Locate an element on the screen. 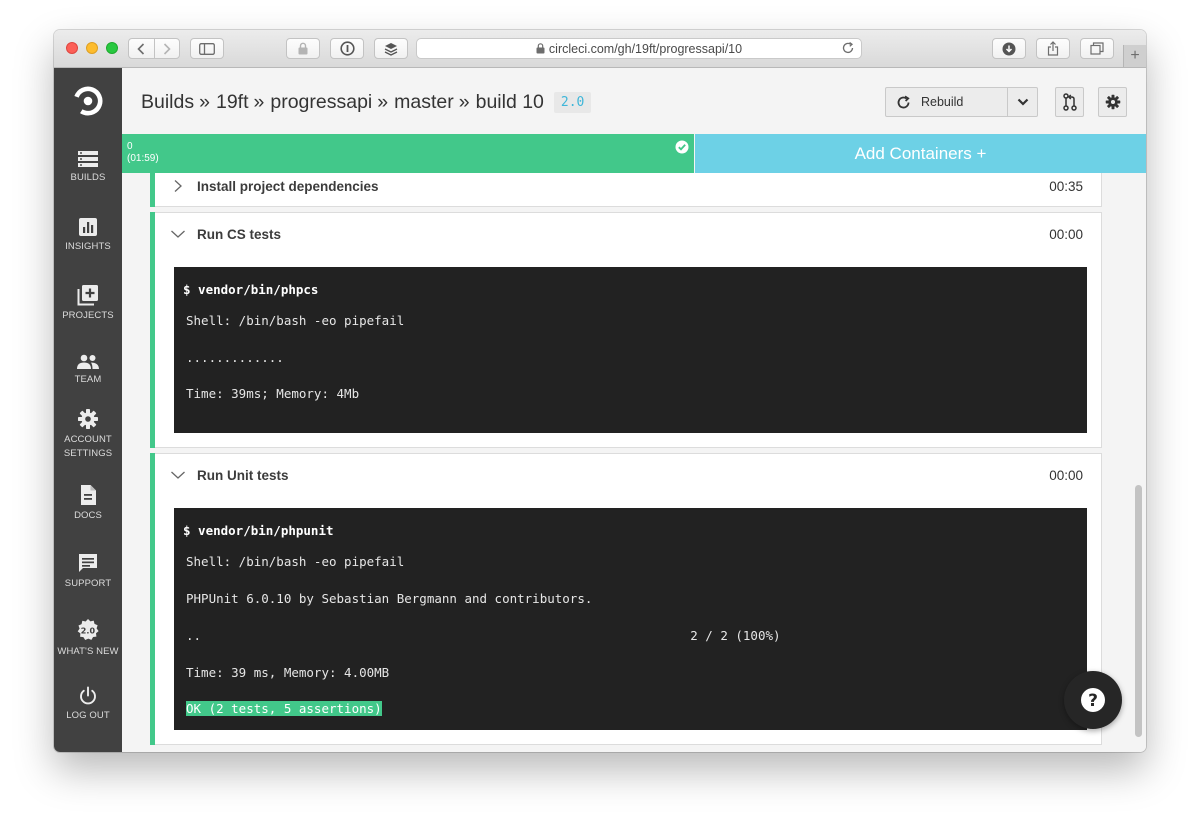  share-button is located at coordinates (1053, 48).